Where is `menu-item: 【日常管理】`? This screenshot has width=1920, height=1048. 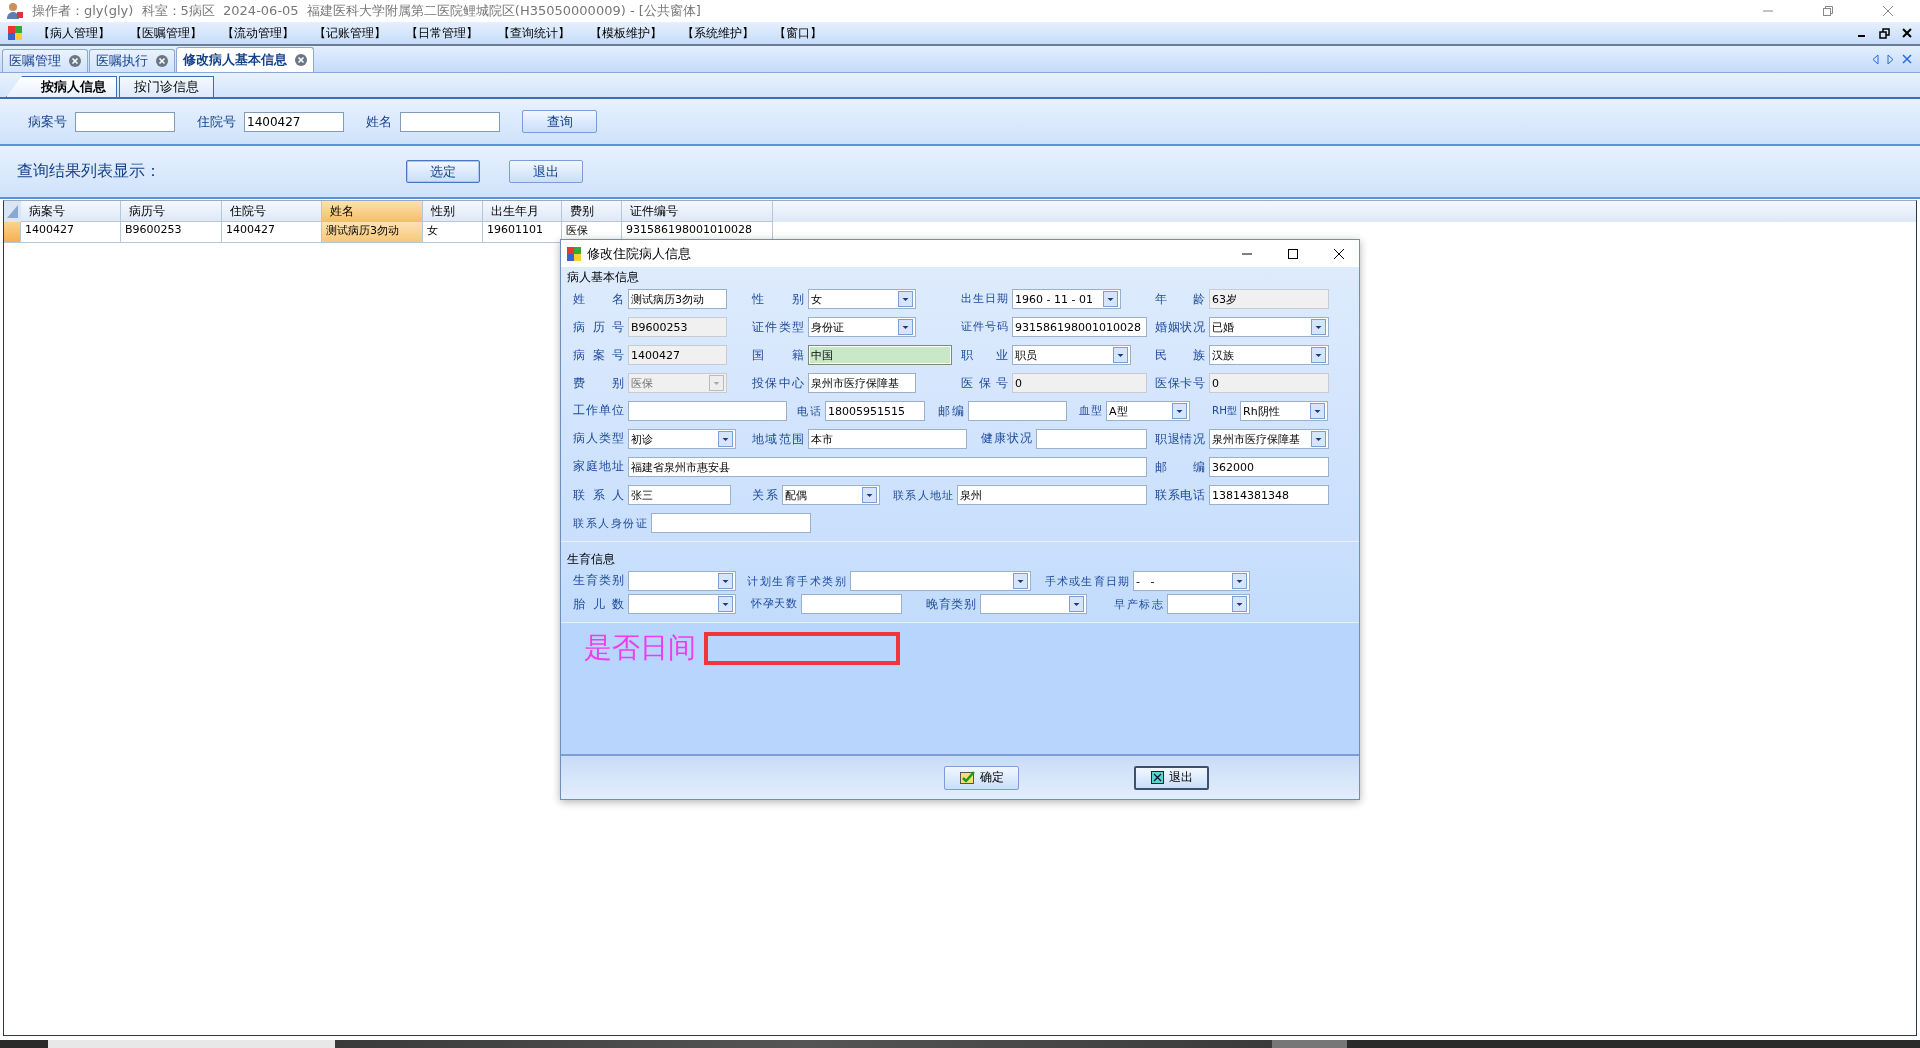 menu-item: 【日常管理】 is located at coordinates (452, 33).